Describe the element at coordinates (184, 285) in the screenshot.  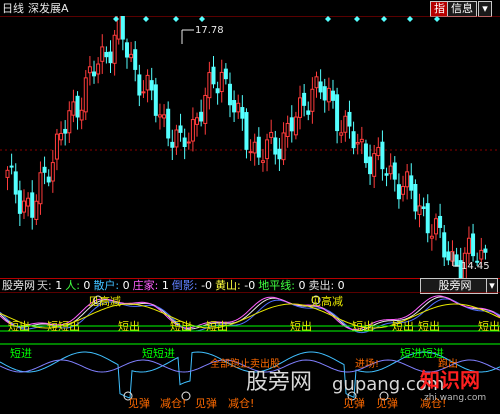
I see `indicator-field-label: 倒影:` at that location.